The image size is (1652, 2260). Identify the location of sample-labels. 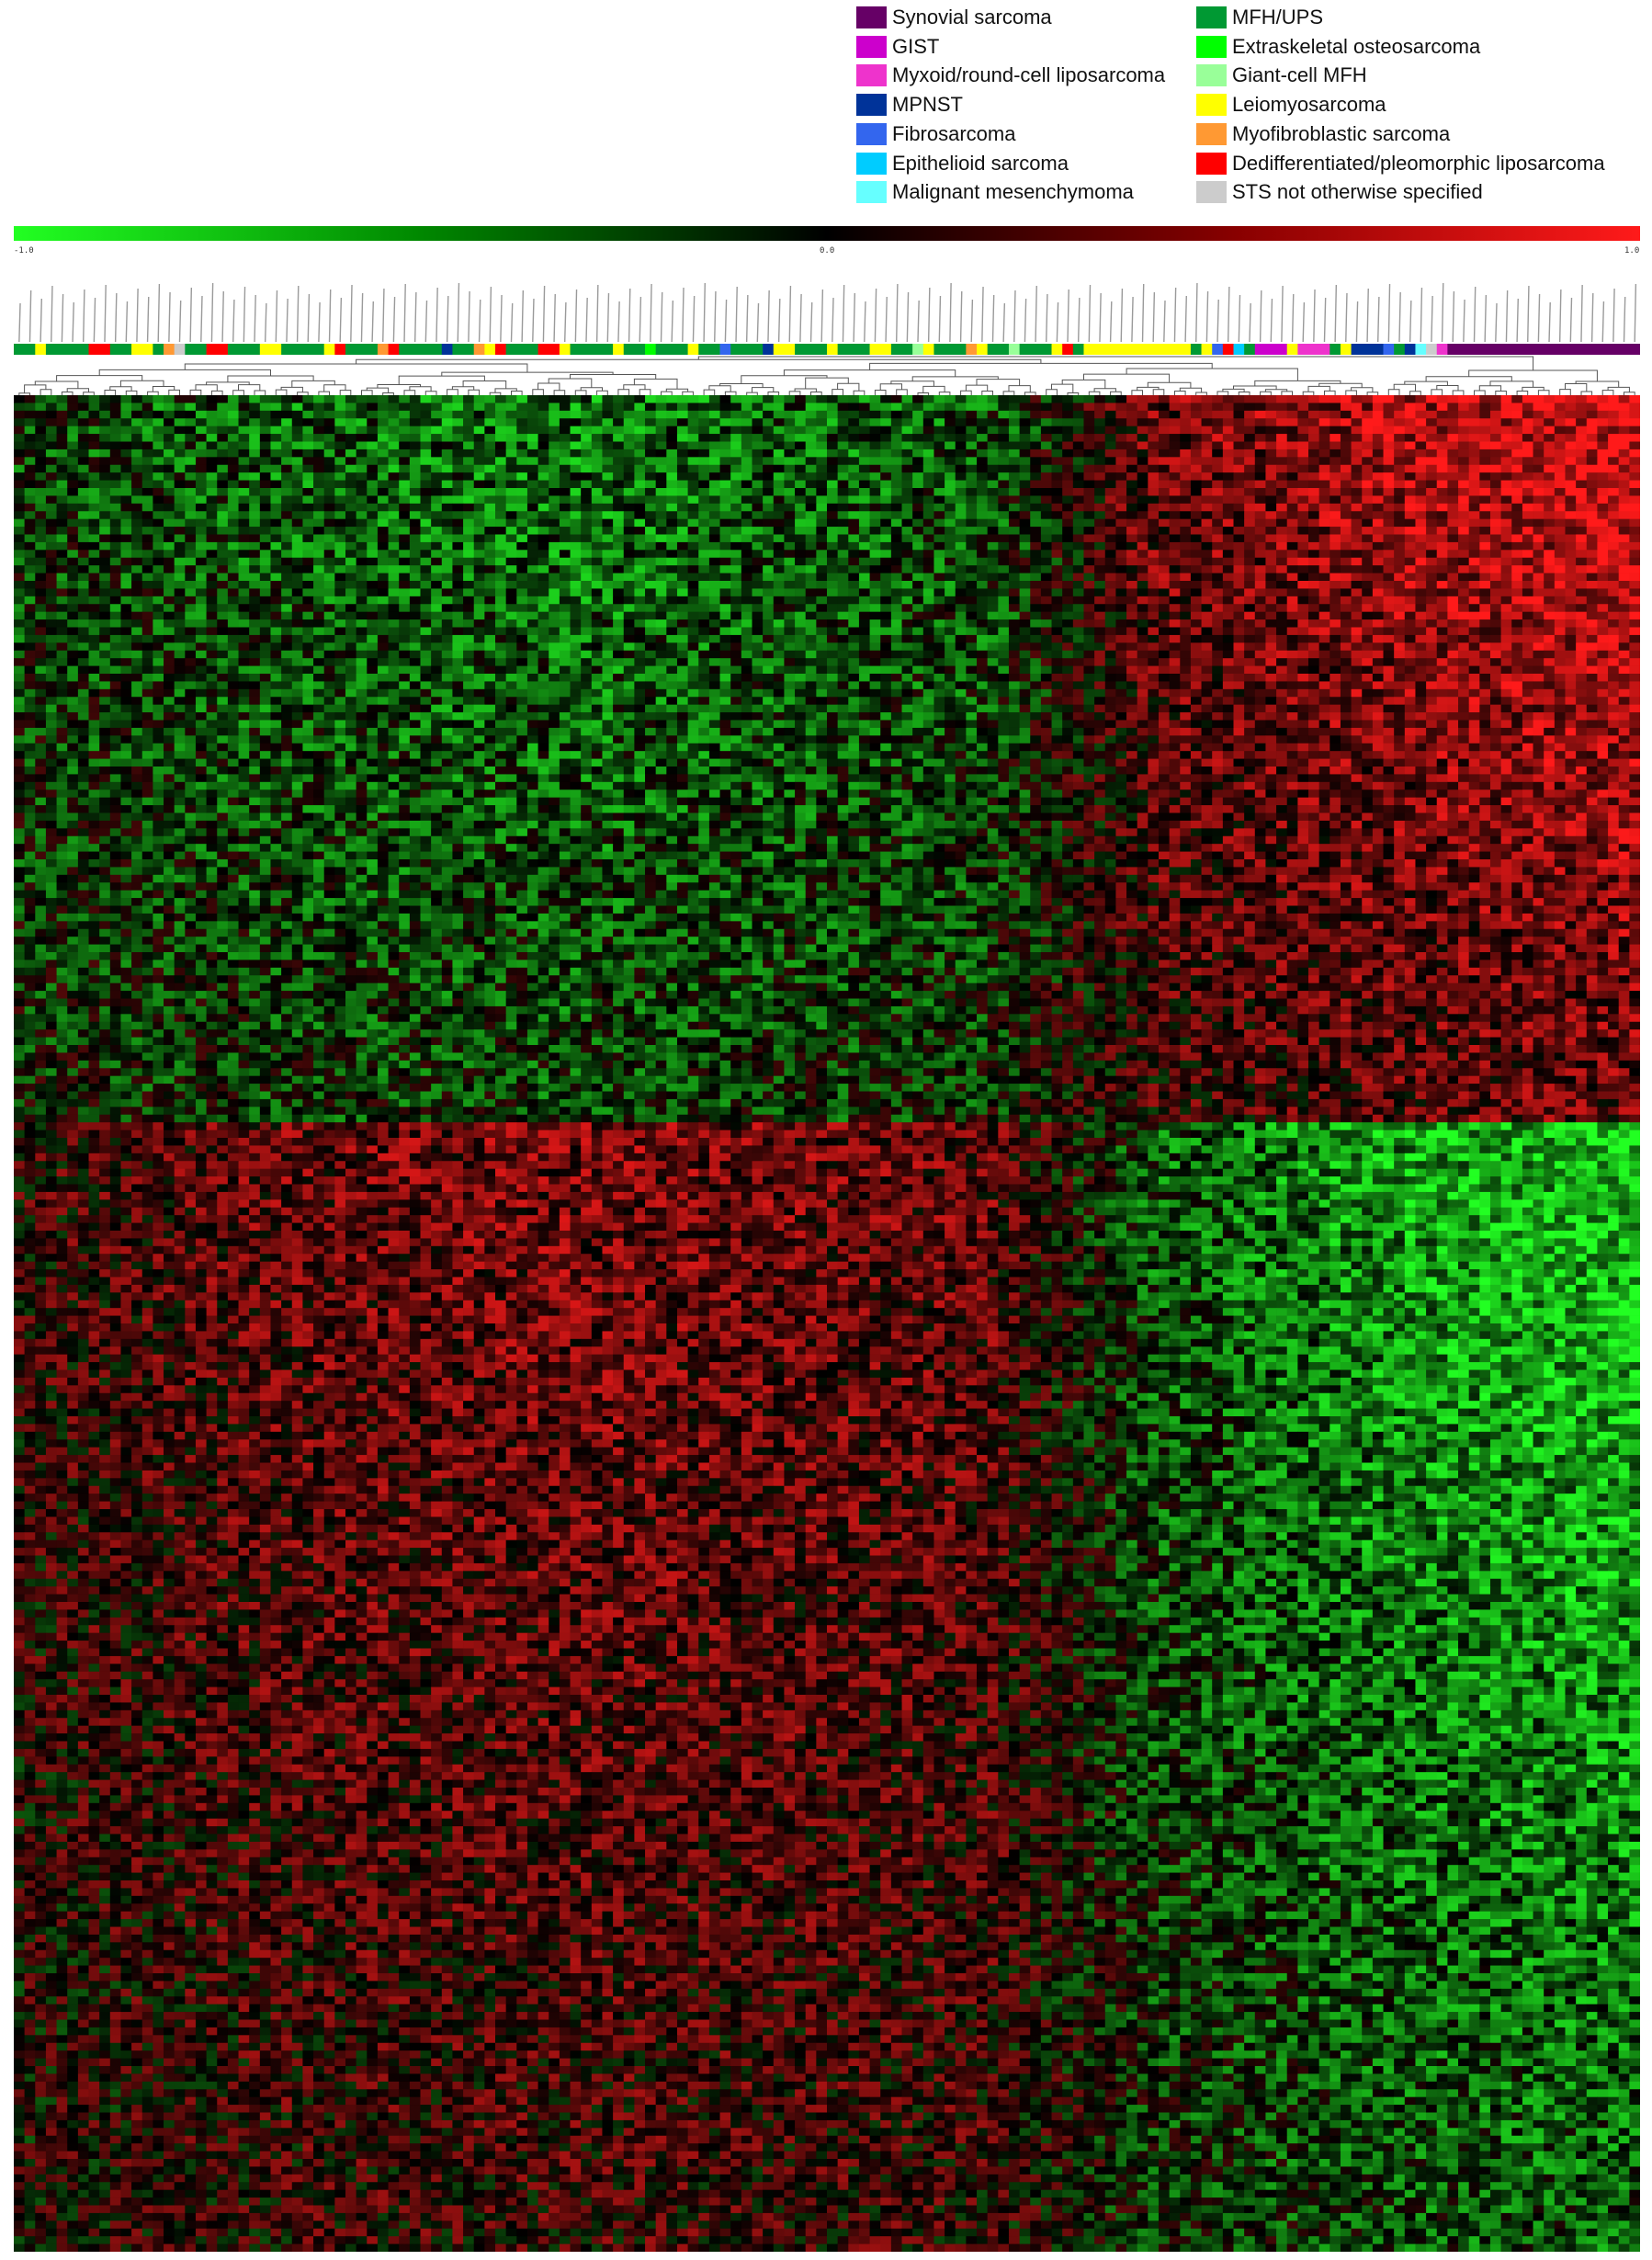
(827, 313).